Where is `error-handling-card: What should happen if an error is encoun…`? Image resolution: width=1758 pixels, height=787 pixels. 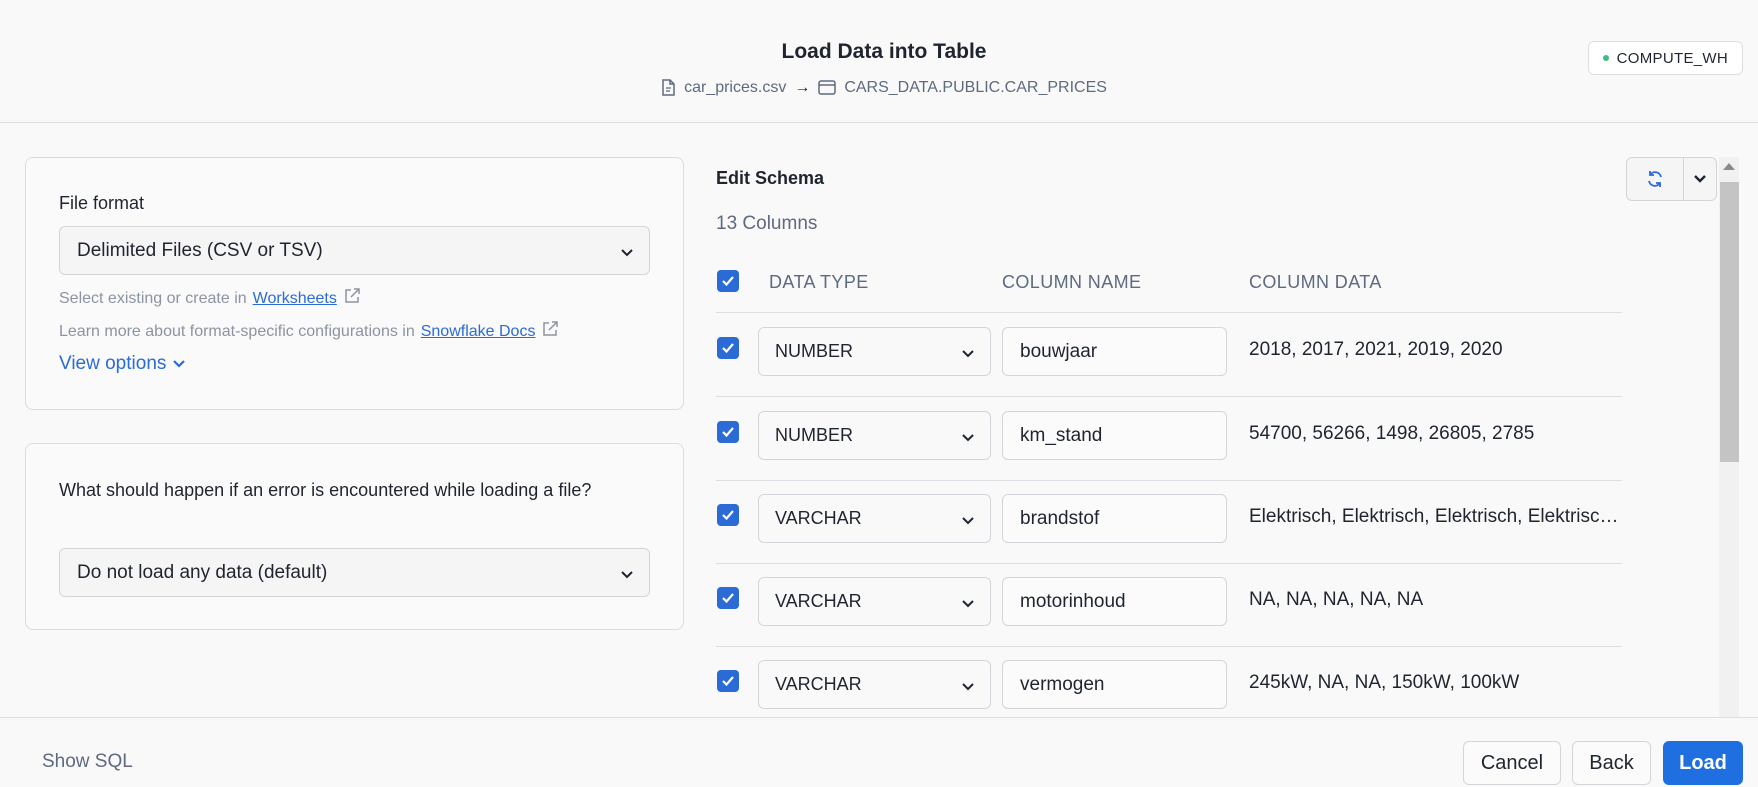
error-handling-card: What should happen if an error is encoun… is located at coordinates (354, 536).